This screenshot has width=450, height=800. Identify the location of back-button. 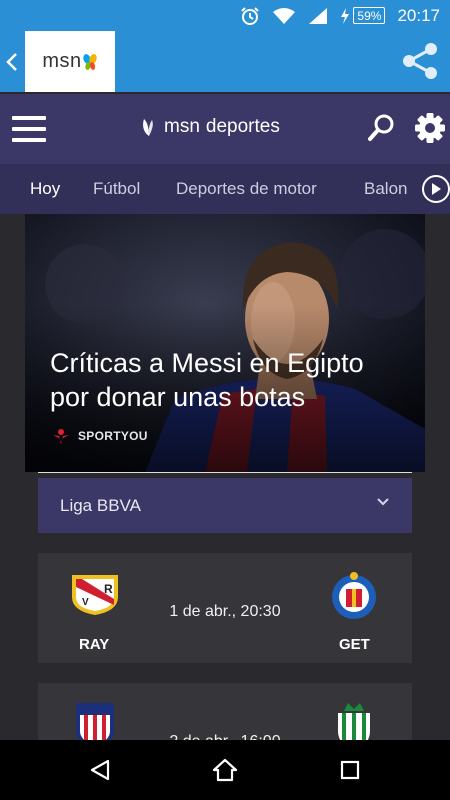
(12, 61).